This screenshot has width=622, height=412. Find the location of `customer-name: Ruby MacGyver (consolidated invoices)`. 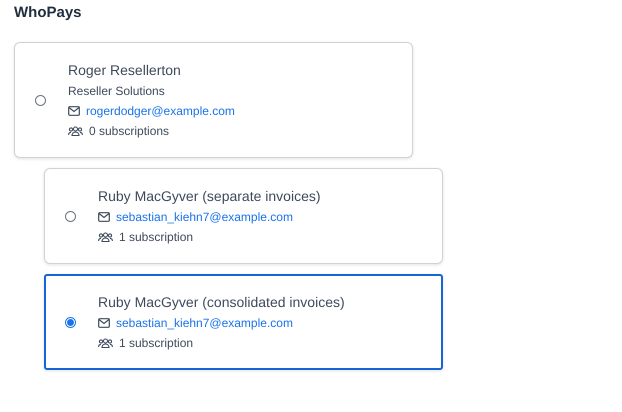

customer-name: Ruby MacGyver (consolidated invoices) is located at coordinates (221, 302).